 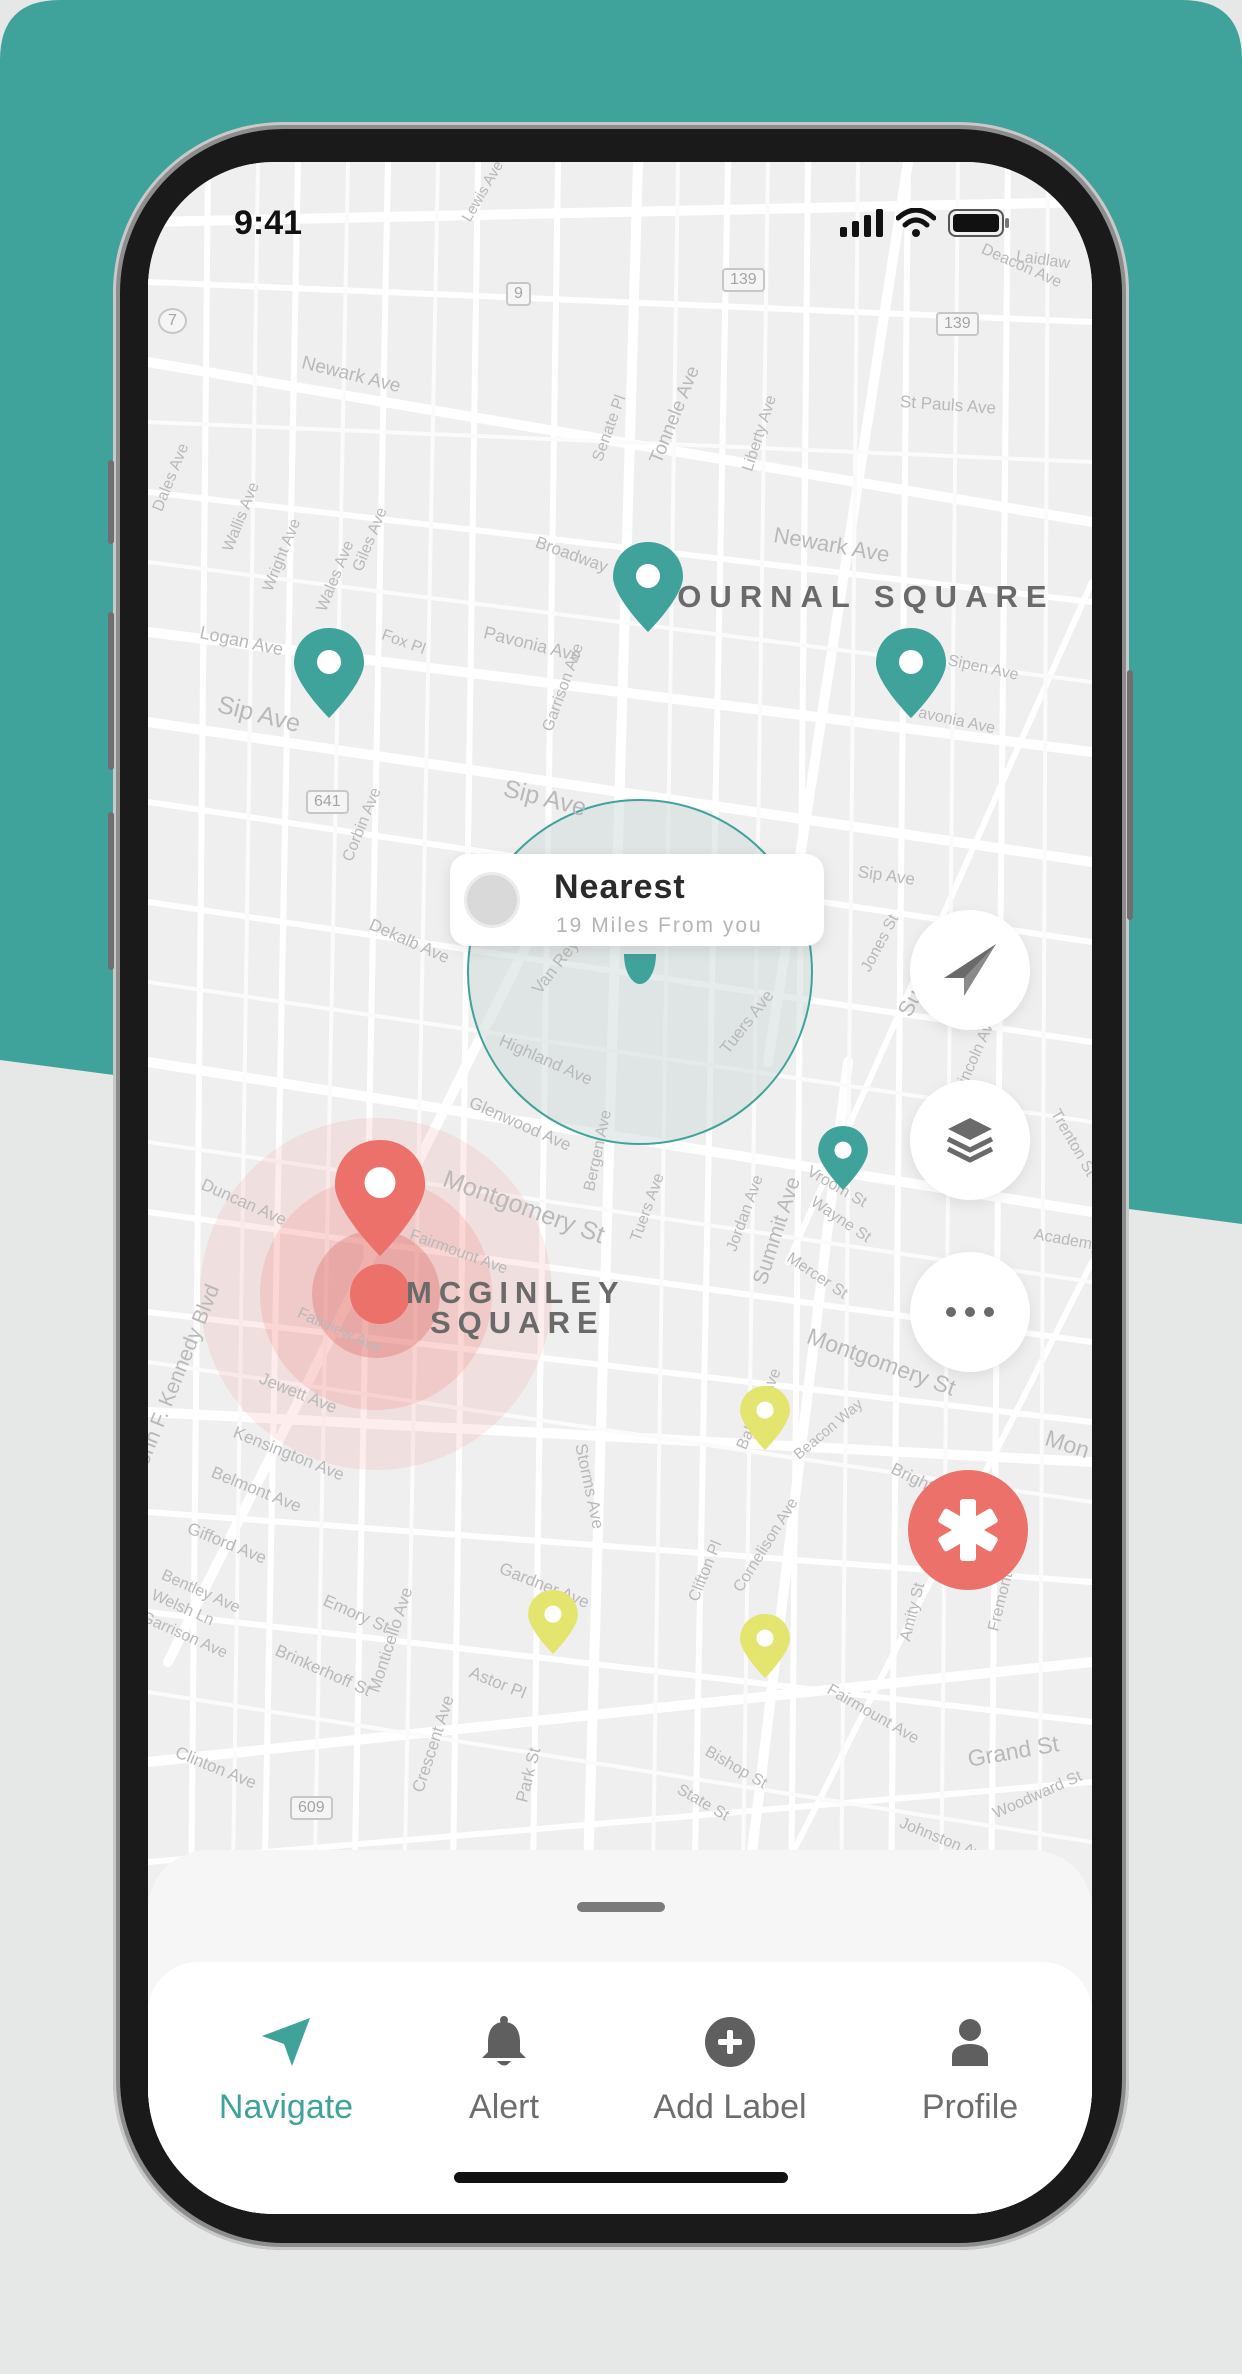 What do you see at coordinates (268, 223) in the screenshot?
I see `status-time: 9:41` at bounding box center [268, 223].